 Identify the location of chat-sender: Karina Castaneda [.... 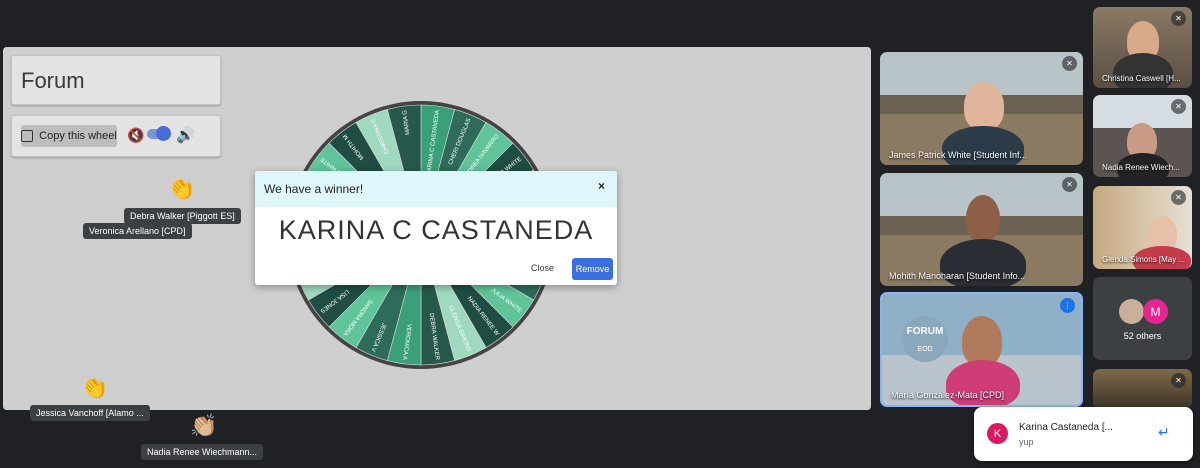
(1066, 427).